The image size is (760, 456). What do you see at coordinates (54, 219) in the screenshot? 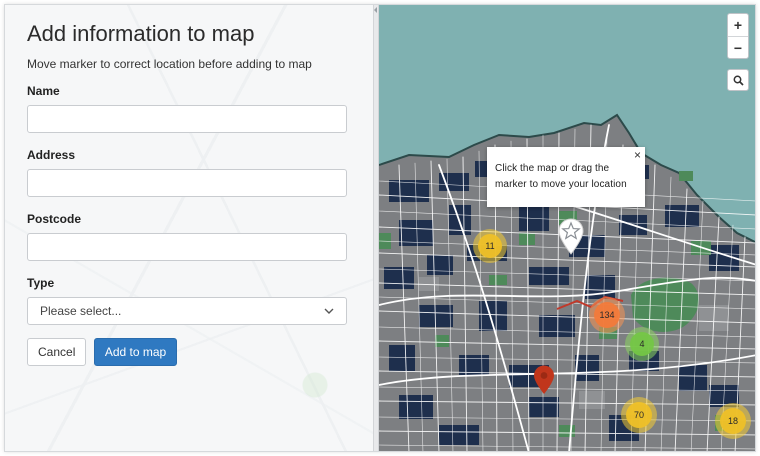
I see `postcode-label: Postcode` at bounding box center [54, 219].